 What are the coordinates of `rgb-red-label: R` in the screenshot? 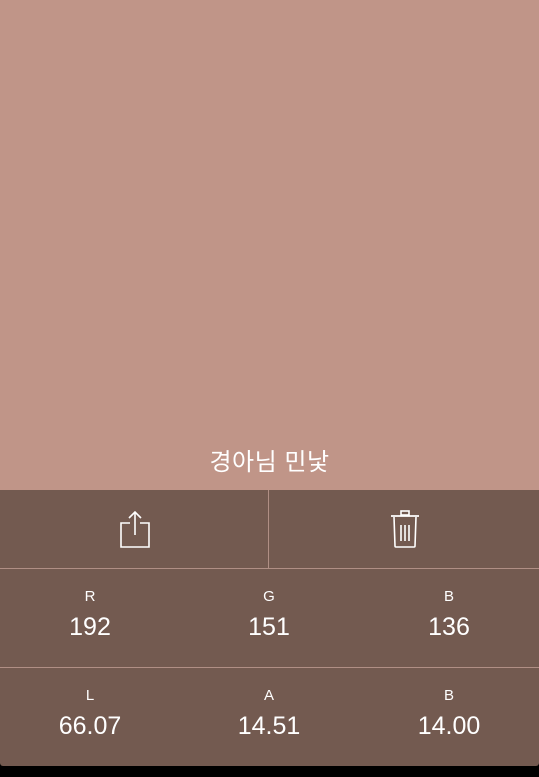 It's located at (90, 596).